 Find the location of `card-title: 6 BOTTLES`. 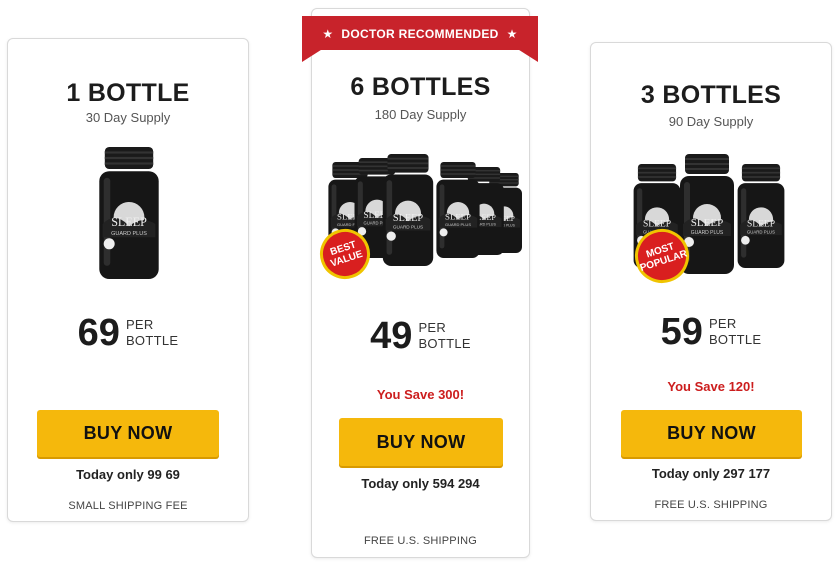

card-title: 6 BOTTLES is located at coordinates (420, 87).